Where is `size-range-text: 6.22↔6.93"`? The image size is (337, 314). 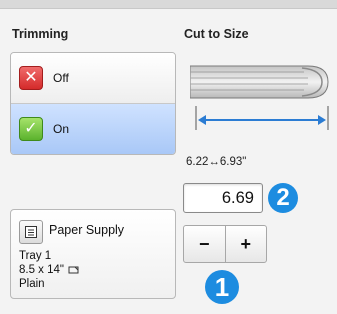
size-range-text: 6.22↔6.93" is located at coordinates (216, 162).